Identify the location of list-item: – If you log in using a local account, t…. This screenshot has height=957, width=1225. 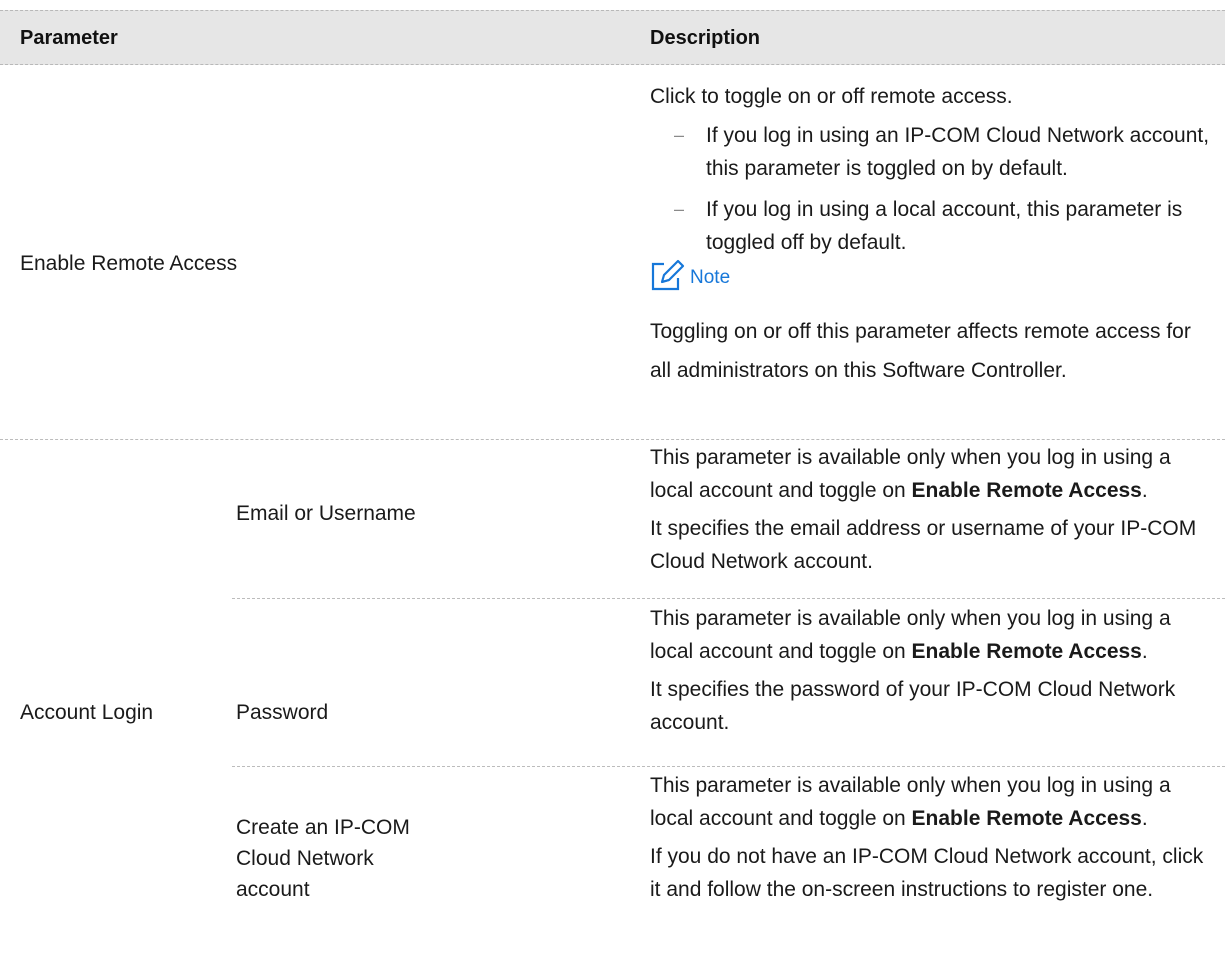
(932, 226).